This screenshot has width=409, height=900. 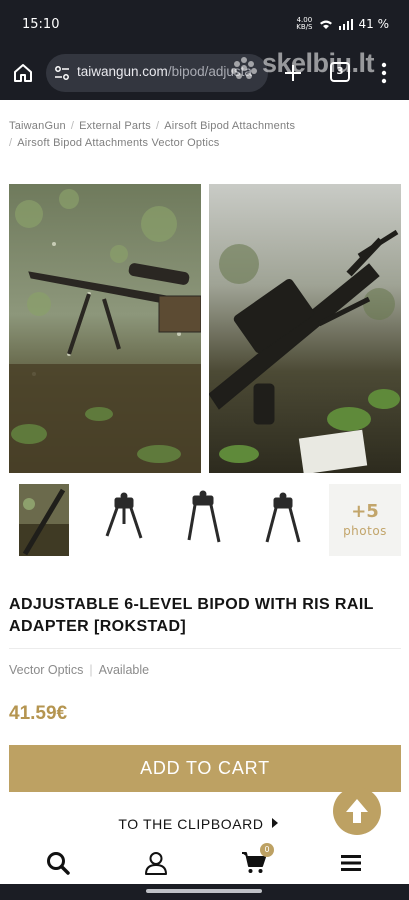 What do you see at coordinates (204, 24) in the screenshot?
I see `status-bar: 15:10 4.00 KB/S 41 %` at bounding box center [204, 24].